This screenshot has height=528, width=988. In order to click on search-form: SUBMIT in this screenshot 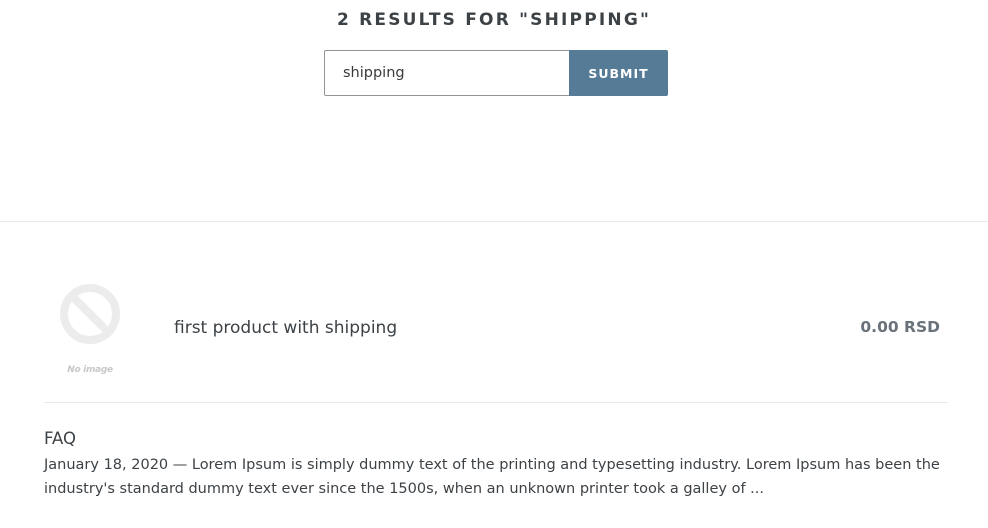, I will do `click(496, 73)`.